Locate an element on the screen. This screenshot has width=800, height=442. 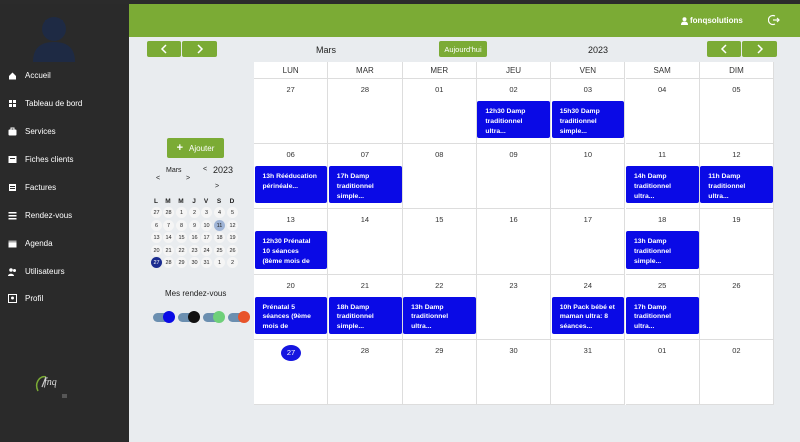
sidebar-item-factures: Factures is located at coordinates (64, 187).